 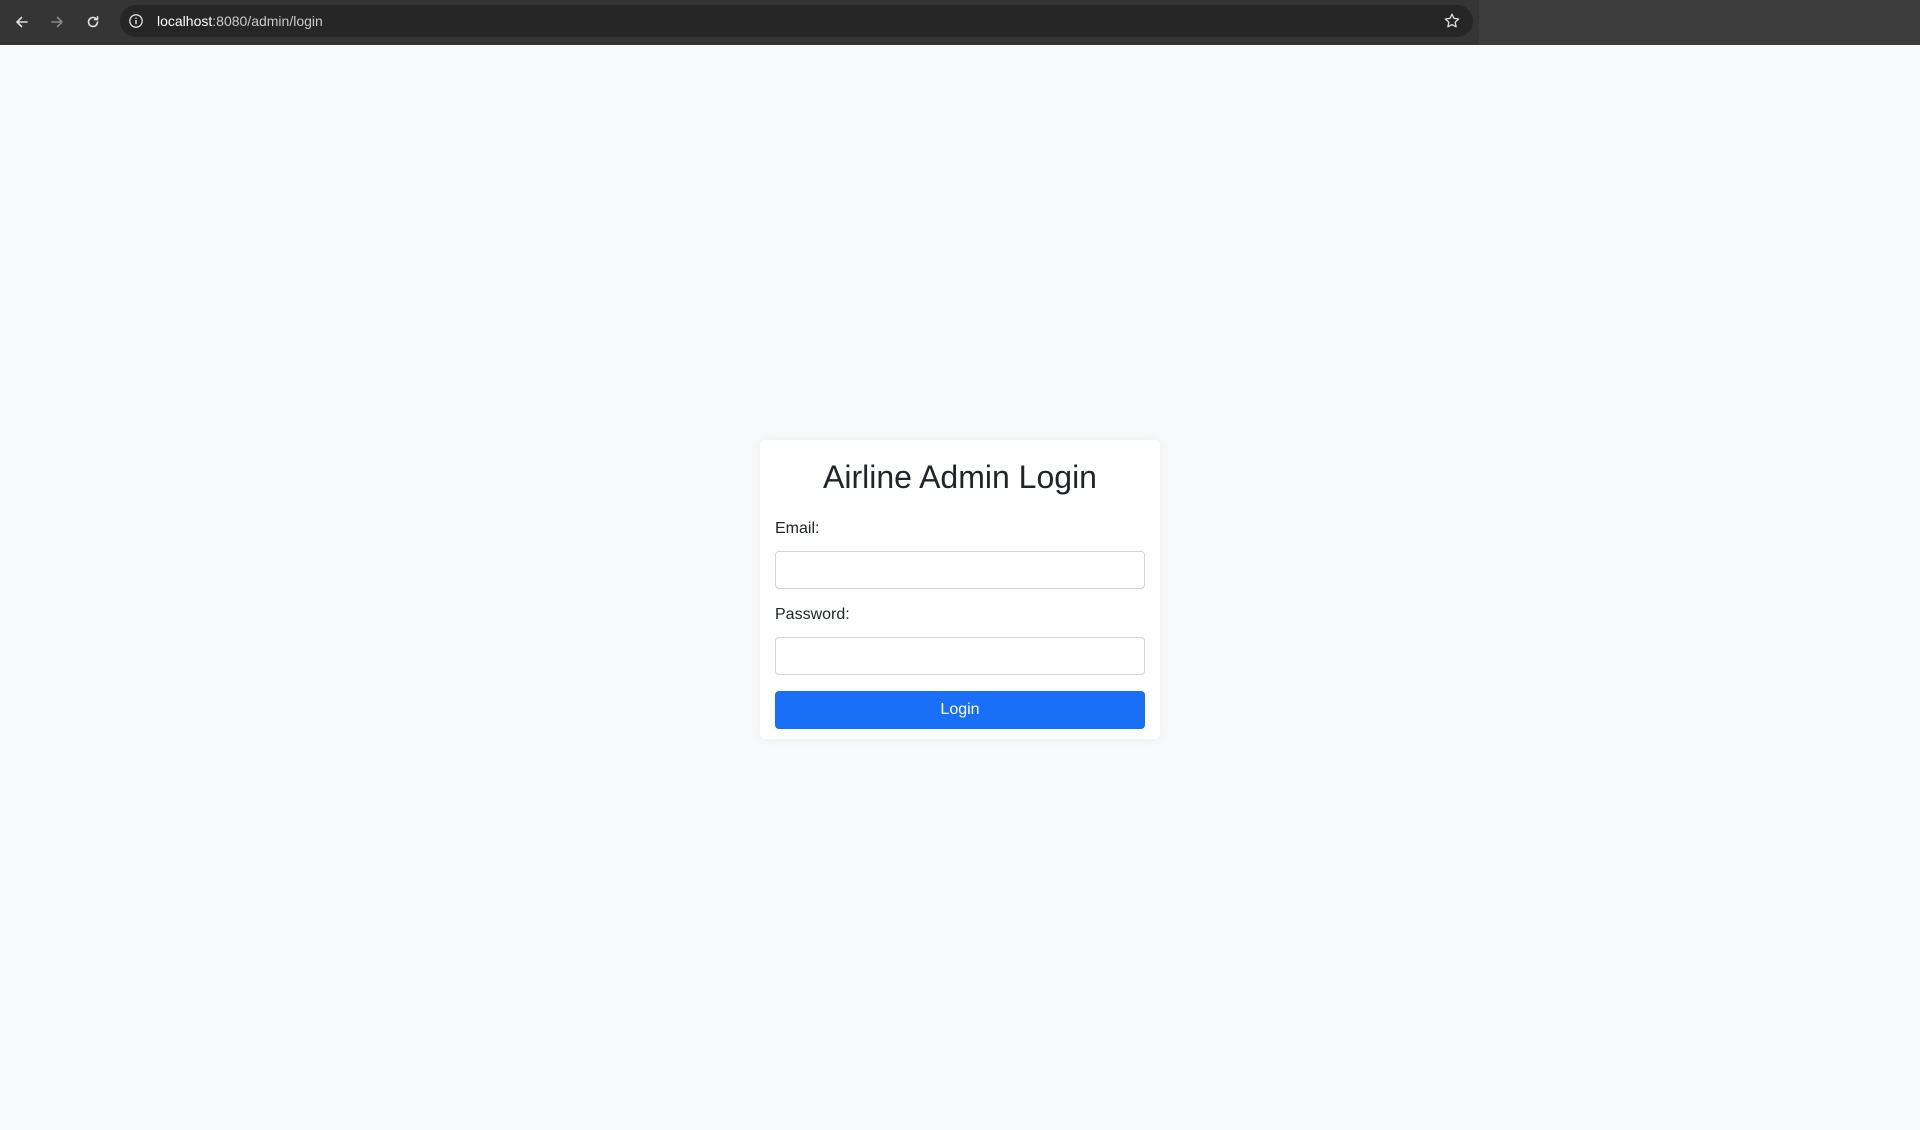 I want to click on password-label: Password:, so click(x=812, y=614).